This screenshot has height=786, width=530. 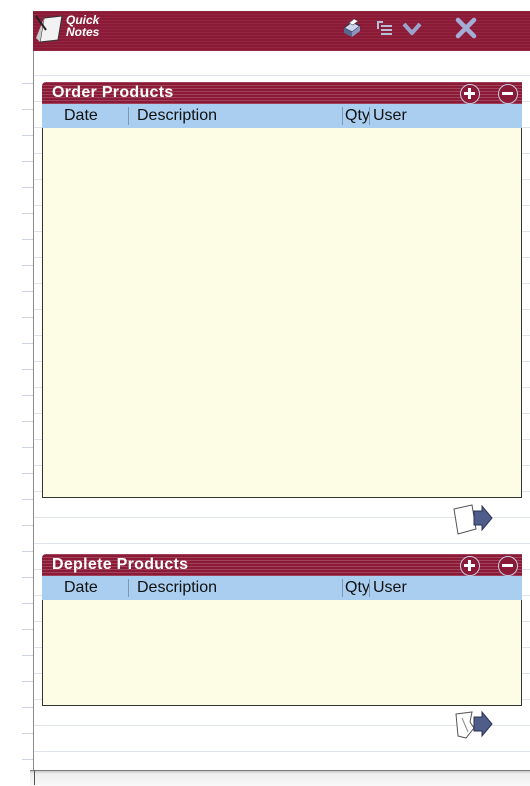 What do you see at coordinates (282, 93) in the screenshot?
I see `order-panel-header: Order Products` at bounding box center [282, 93].